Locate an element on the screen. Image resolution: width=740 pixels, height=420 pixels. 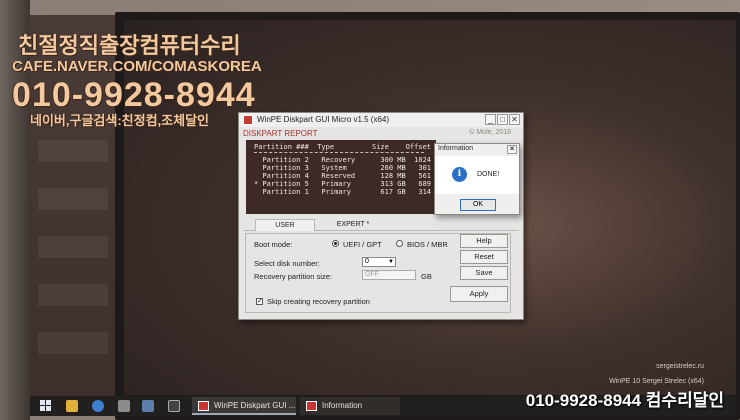
windows-start-icon is located at coordinates (46, 406).